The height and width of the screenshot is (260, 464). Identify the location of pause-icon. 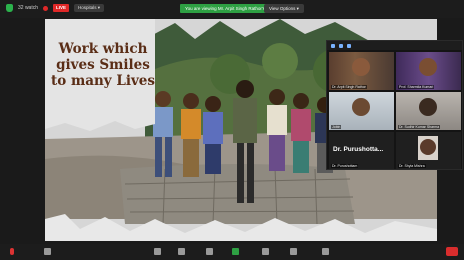
(46, 8).